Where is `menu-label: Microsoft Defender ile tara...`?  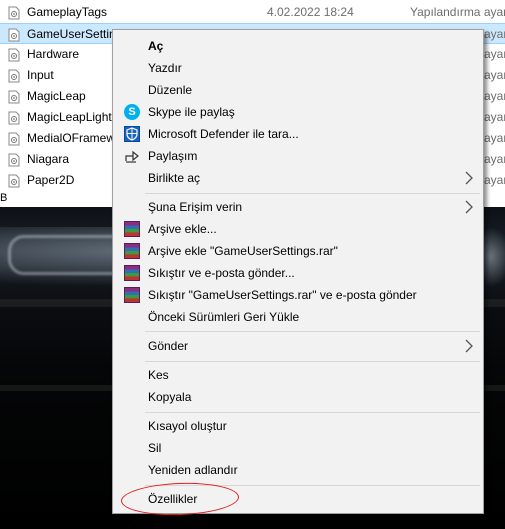
menu-label: Microsoft Defender ile tara... is located at coordinates (223, 134).